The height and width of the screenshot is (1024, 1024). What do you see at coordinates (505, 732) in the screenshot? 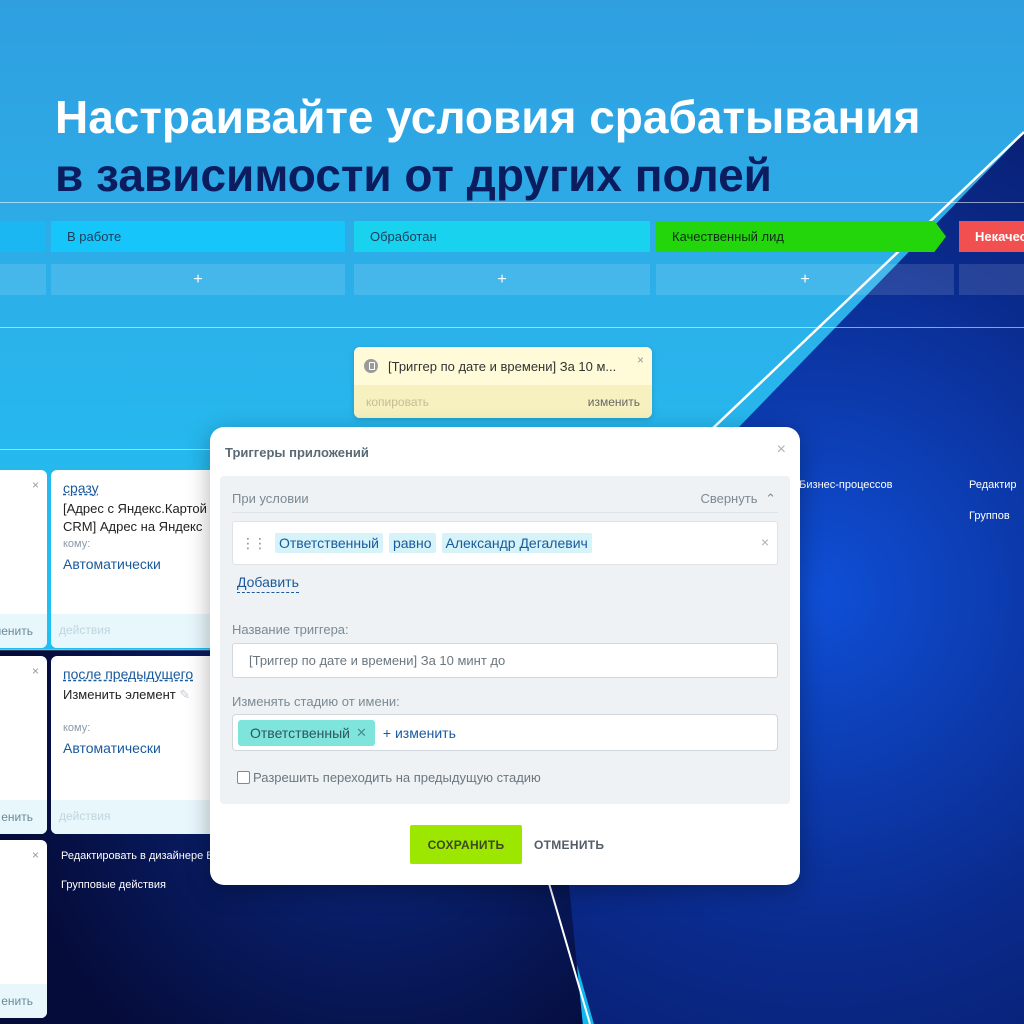
I see `user-selector: Ответственный ✕ + изменить` at bounding box center [505, 732].